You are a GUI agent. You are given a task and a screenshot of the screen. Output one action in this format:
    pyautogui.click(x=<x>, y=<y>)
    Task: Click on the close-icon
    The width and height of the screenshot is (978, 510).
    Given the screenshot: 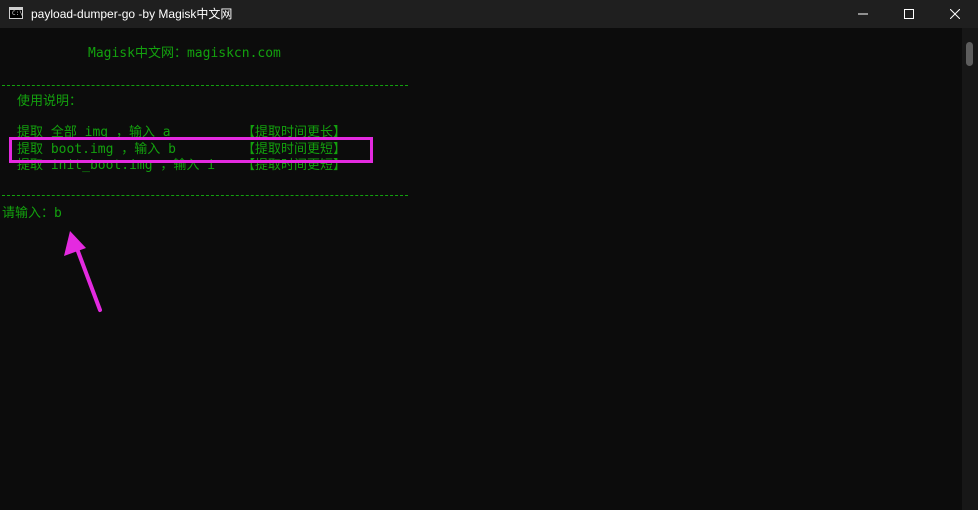 What is the action you would take?
    pyautogui.click(x=955, y=14)
    